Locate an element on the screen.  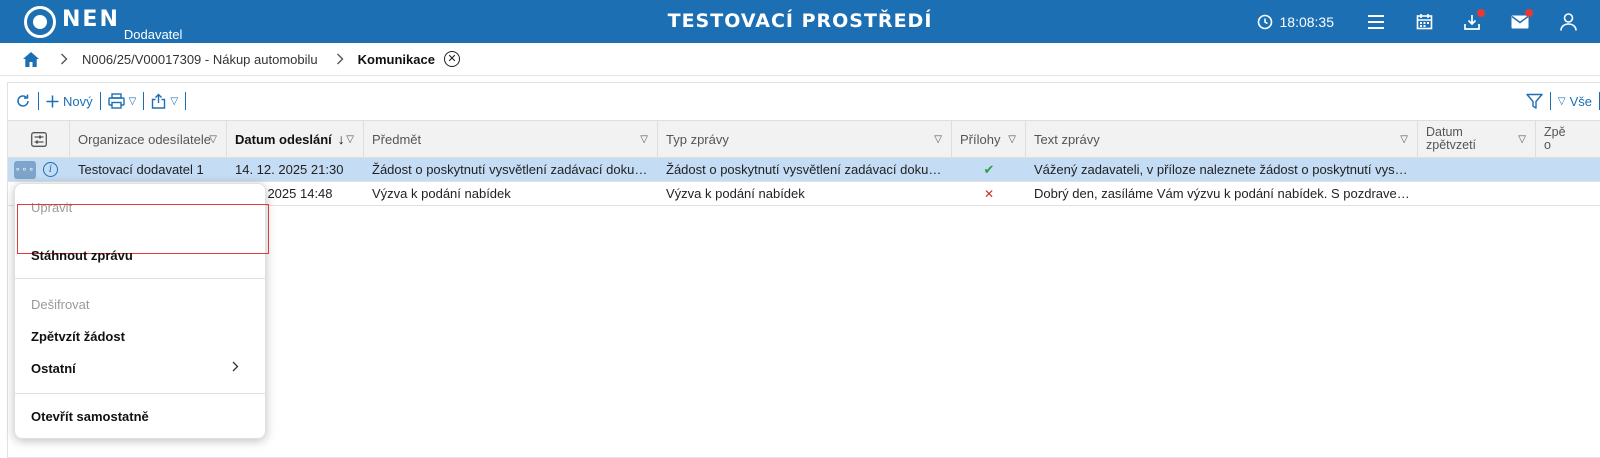
user-icon is located at coordinates (1568, 21).